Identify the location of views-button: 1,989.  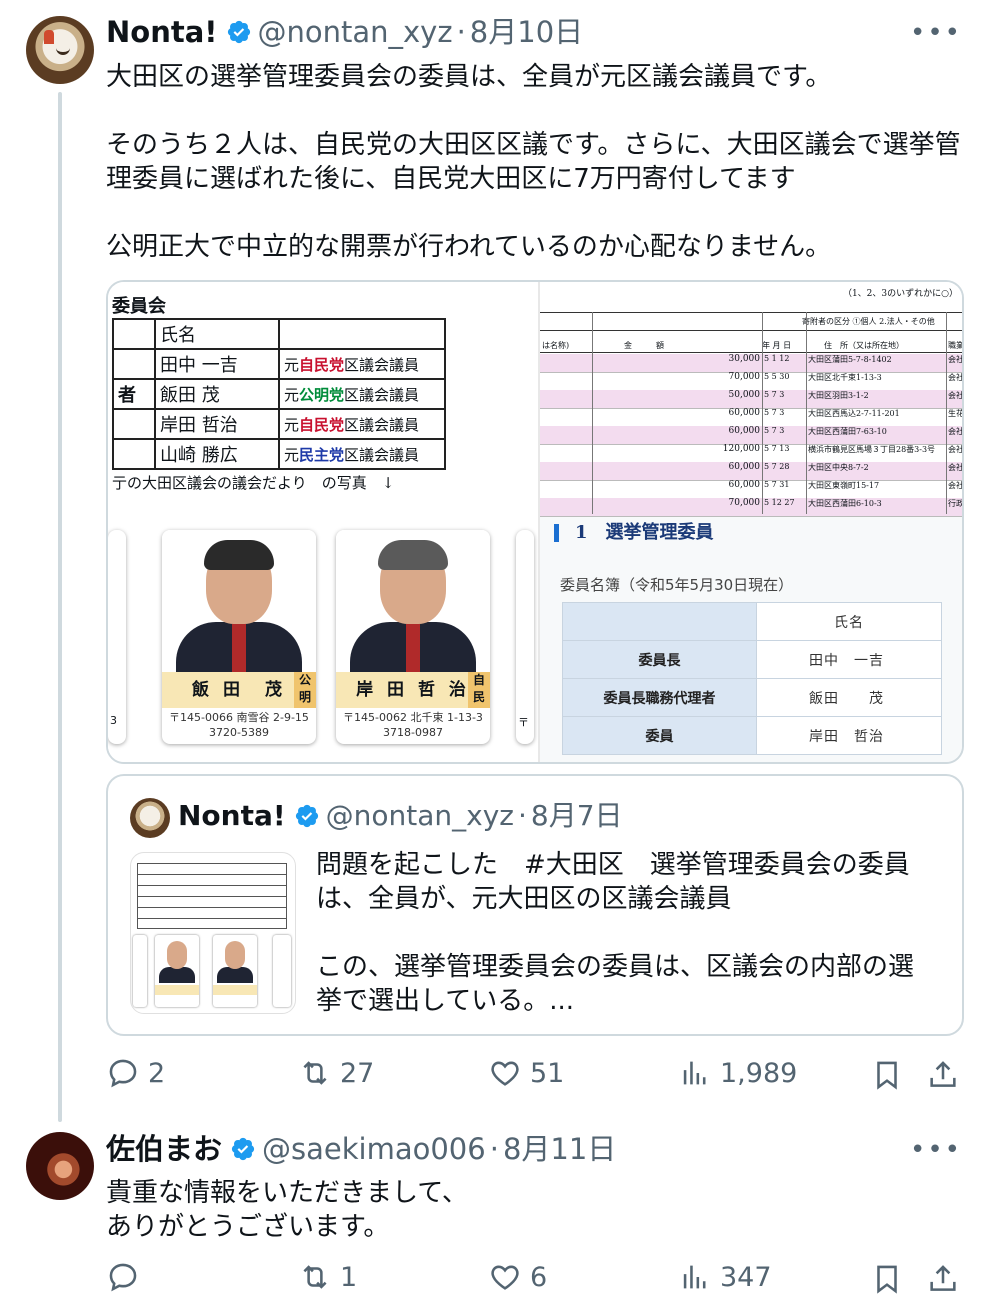
(737, 1073).